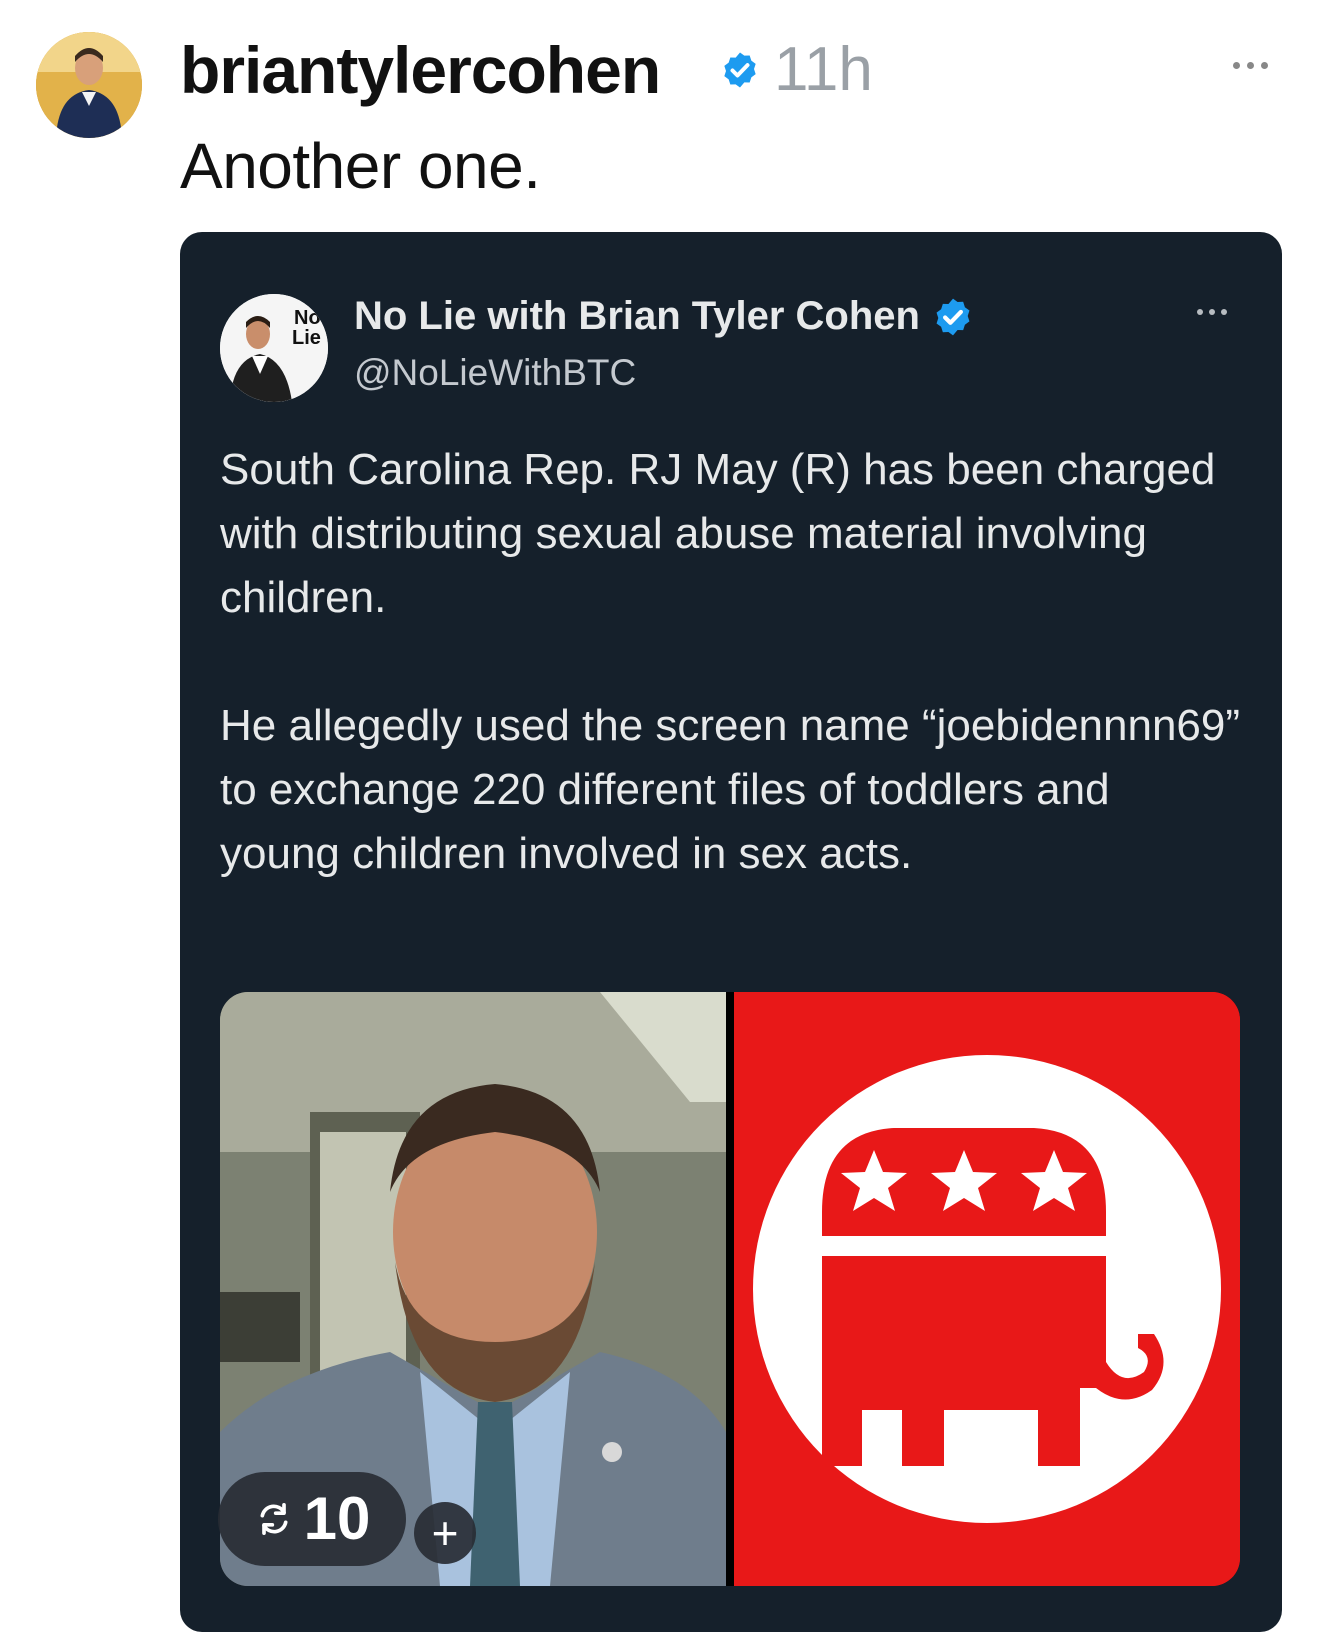 The height and width of the screenshot is (1632, 1320). Describe the element at coordinates (740, 70) in the screenshot. I see `verified-badge-icon` at that location.